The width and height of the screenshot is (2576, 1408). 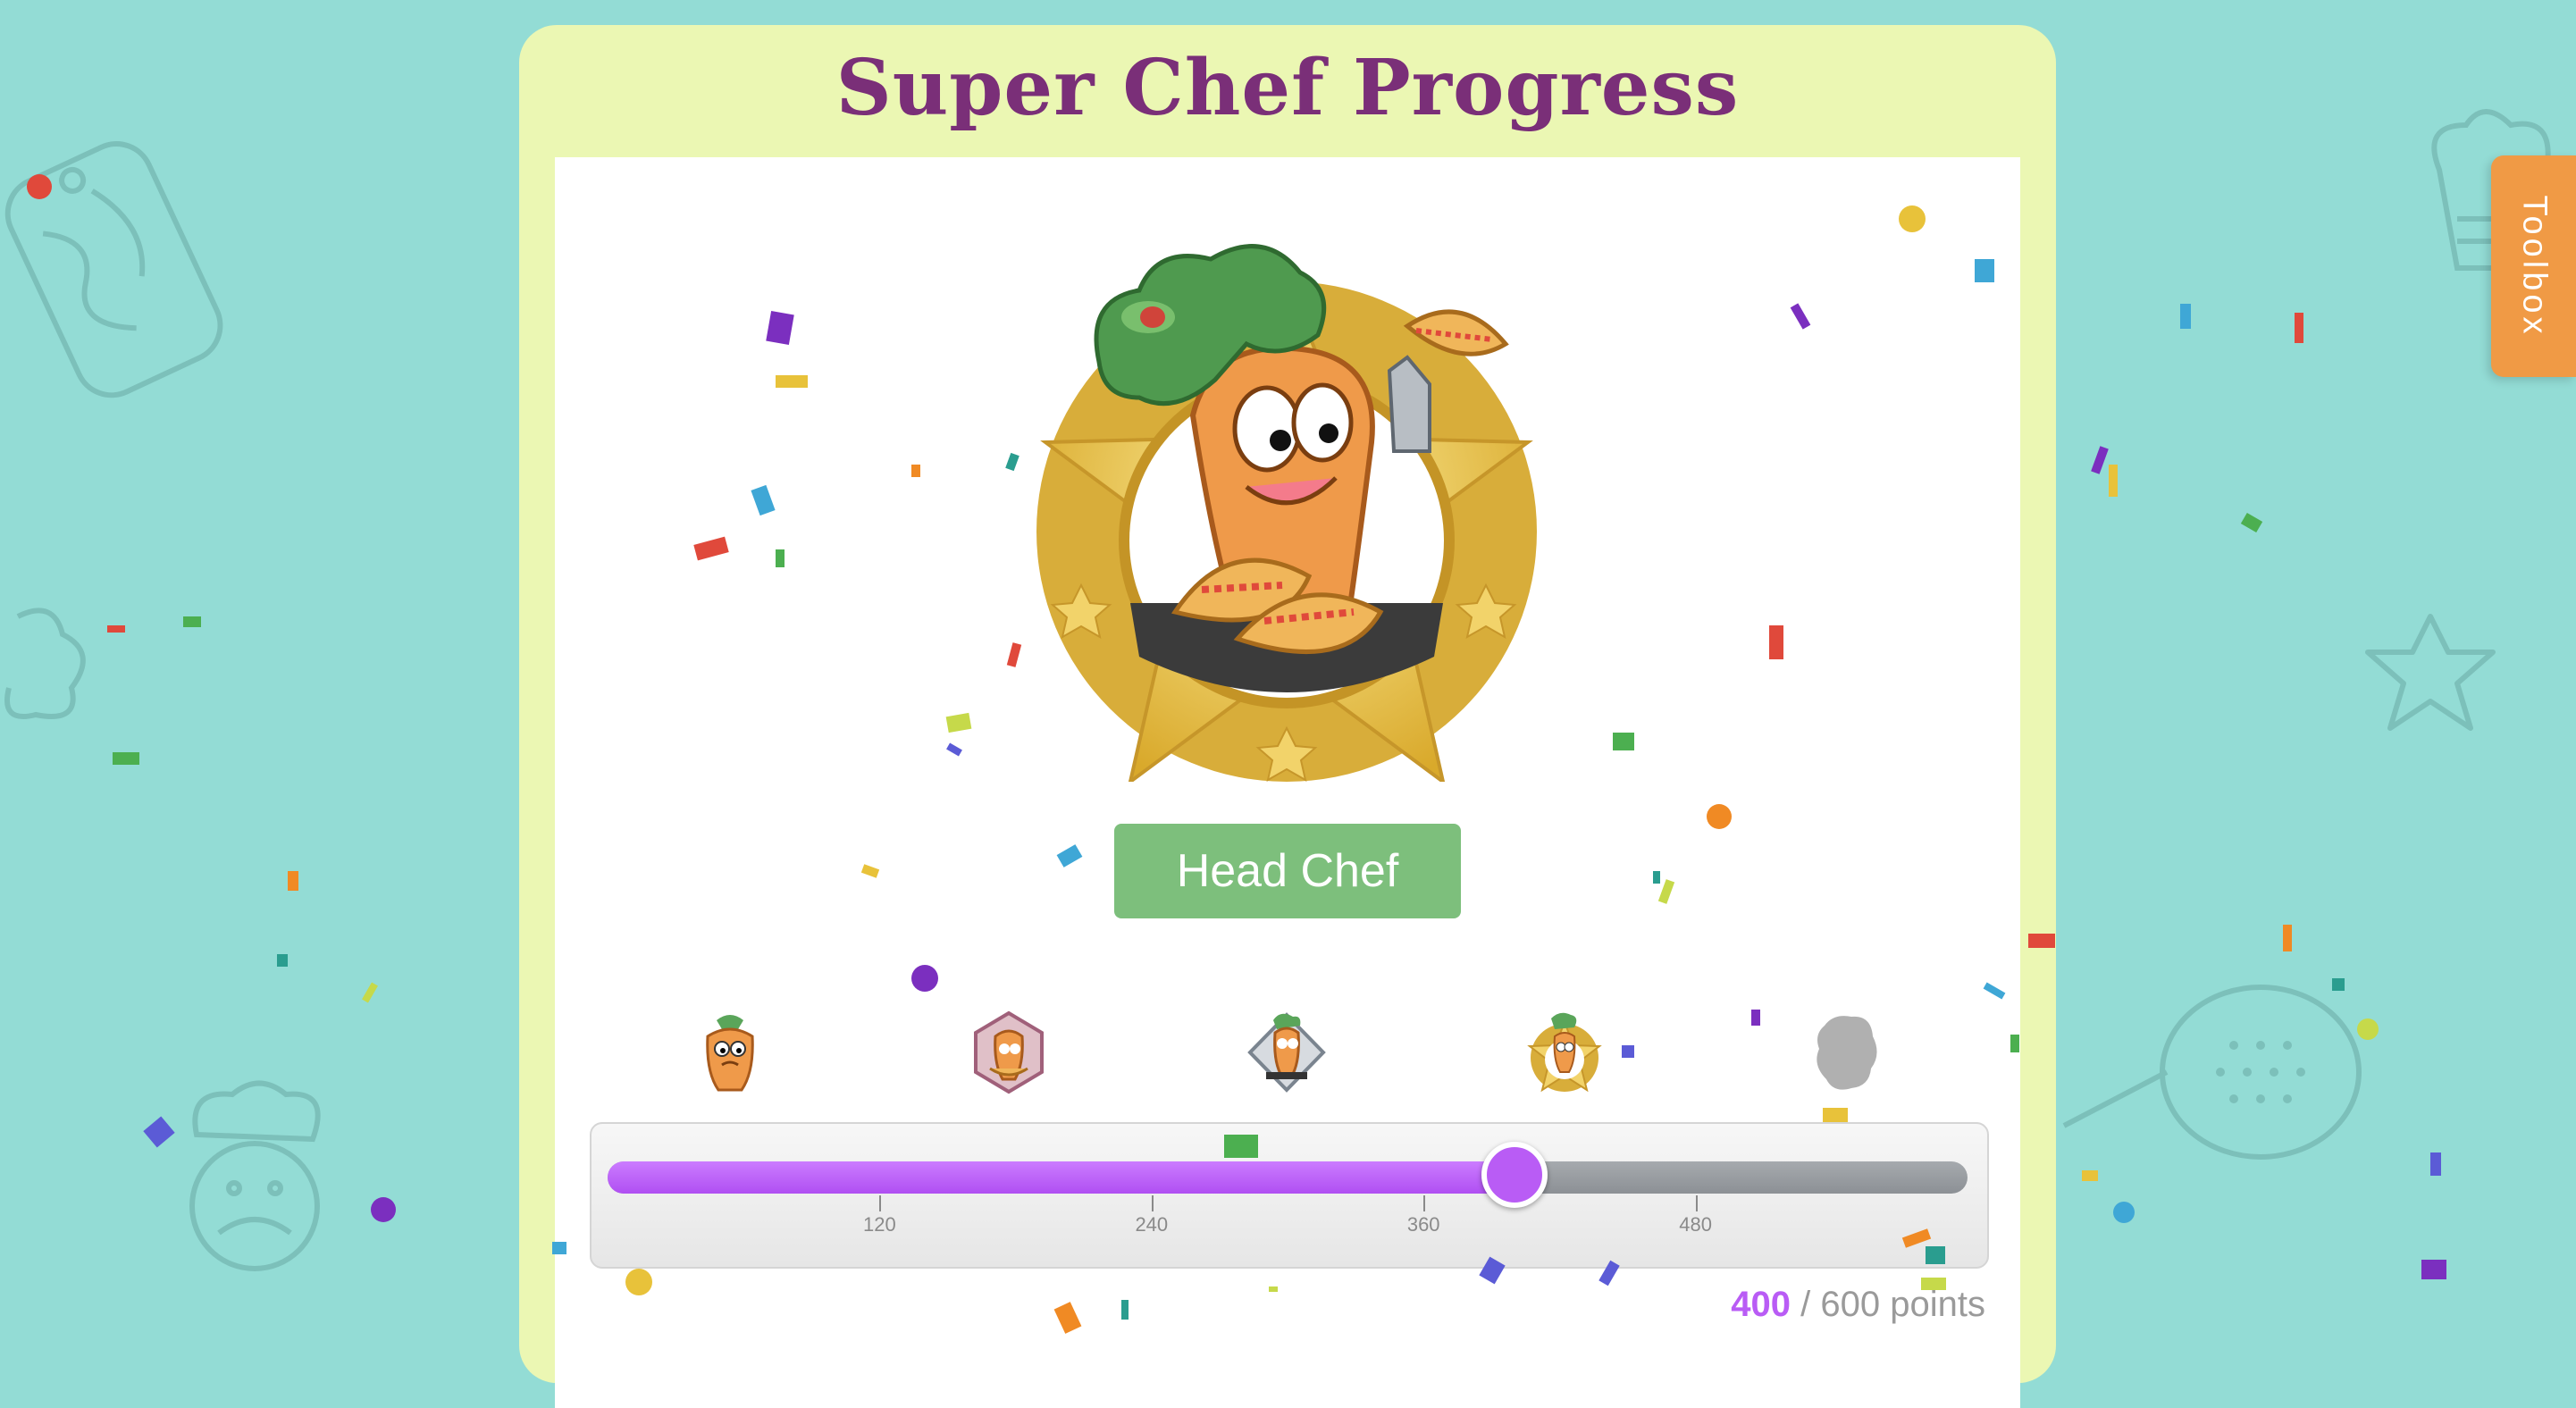 What do you see at coordinates (1902, 1304) in the screenshot?
I see `points-total: 600 points` at bounding box center [1902, 1304].